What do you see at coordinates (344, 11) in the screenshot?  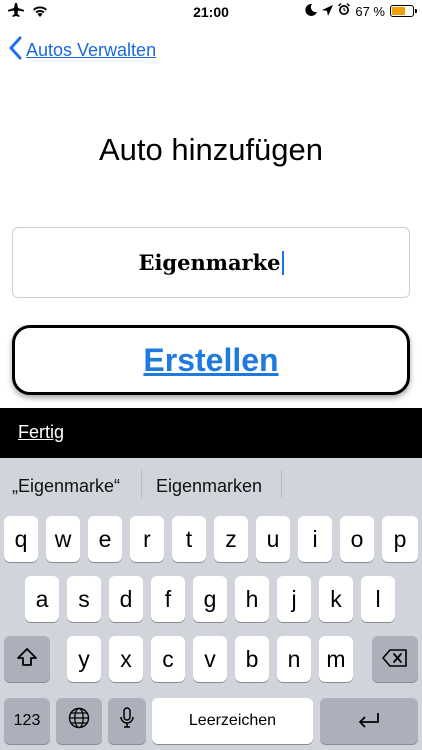 I see `alarm-icon` at bounding box center [344, 11].